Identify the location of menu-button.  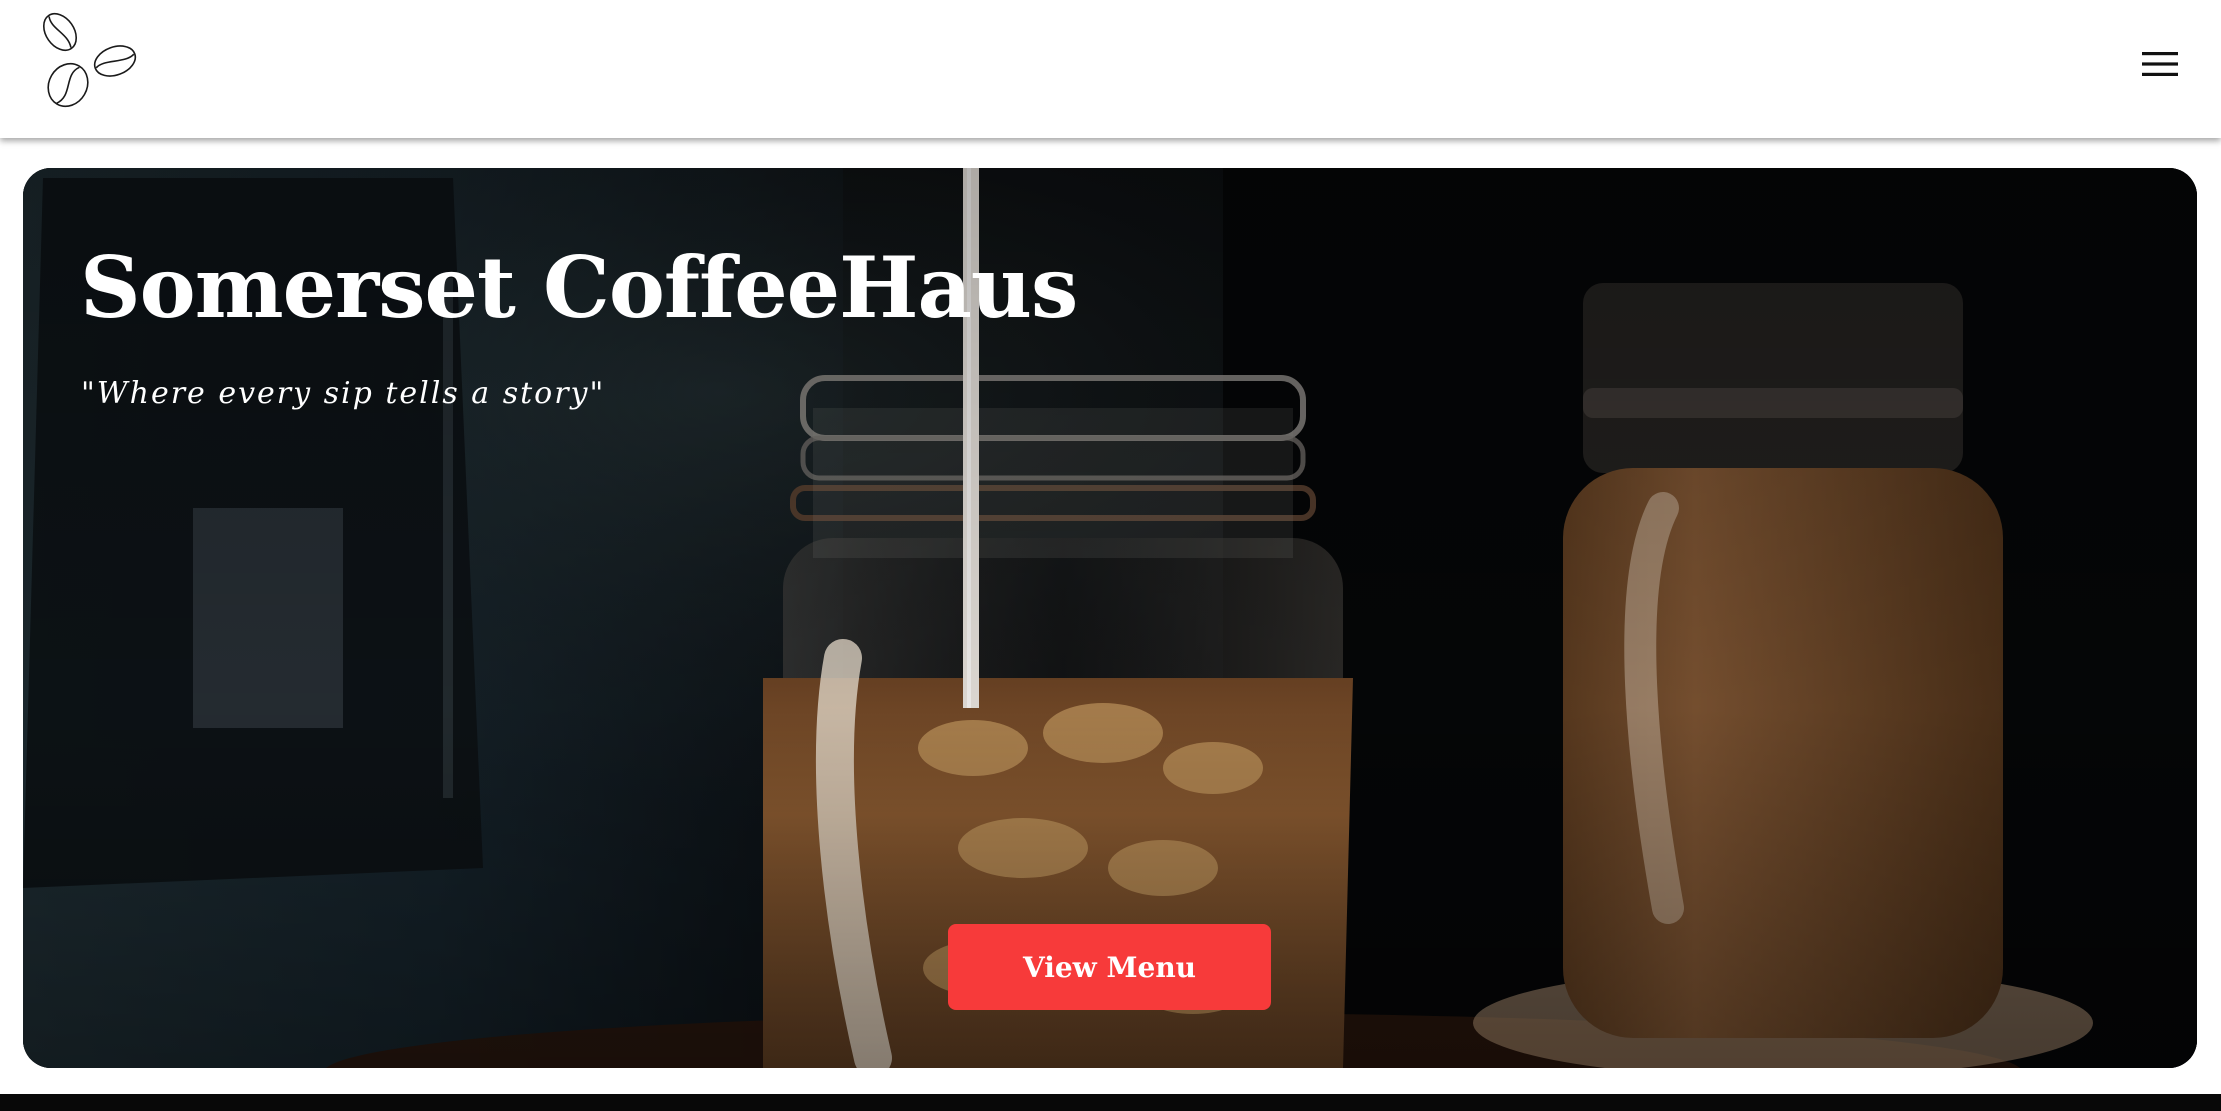
(2160, 64).